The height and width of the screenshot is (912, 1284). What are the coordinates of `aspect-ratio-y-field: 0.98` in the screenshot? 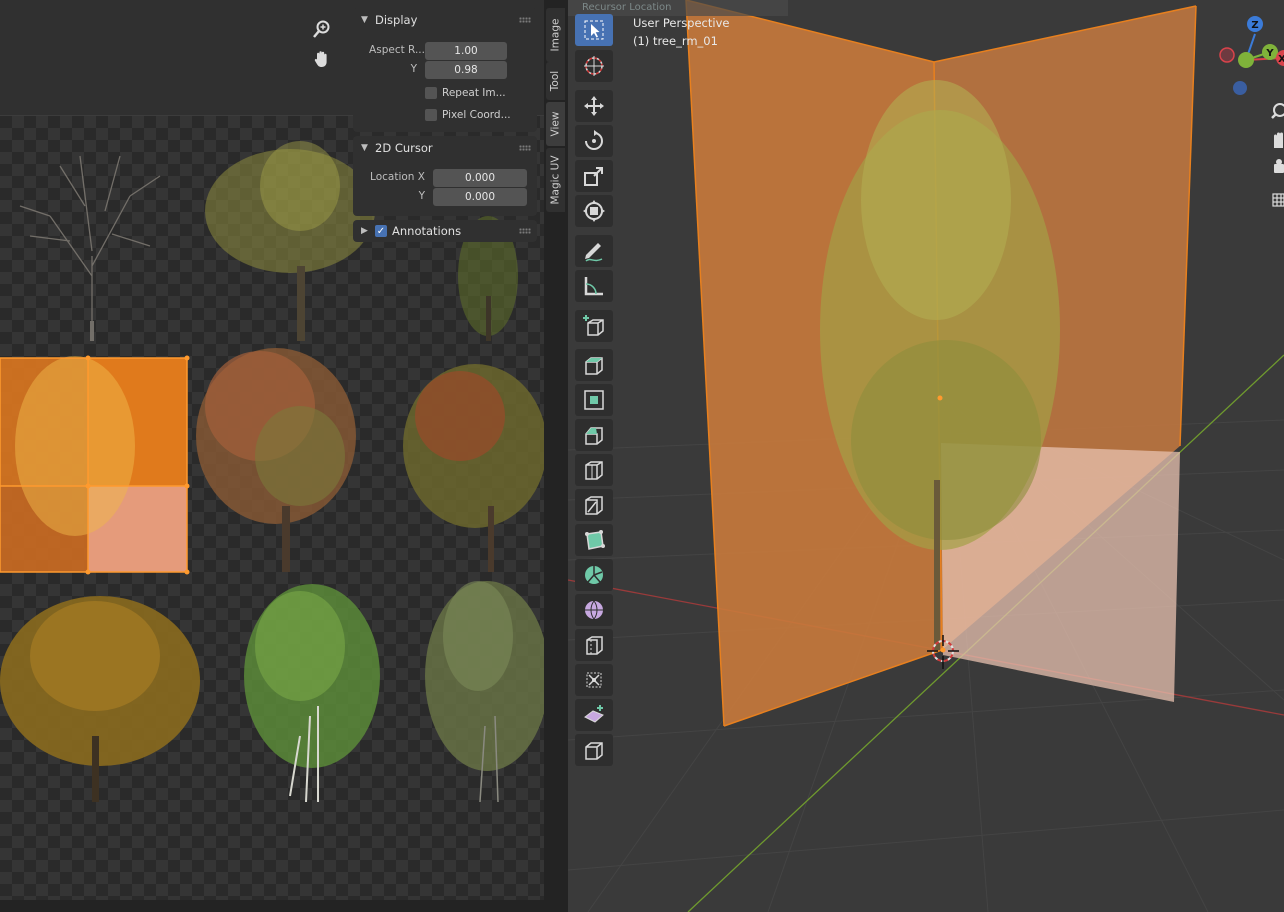 It's located at (466, 70).